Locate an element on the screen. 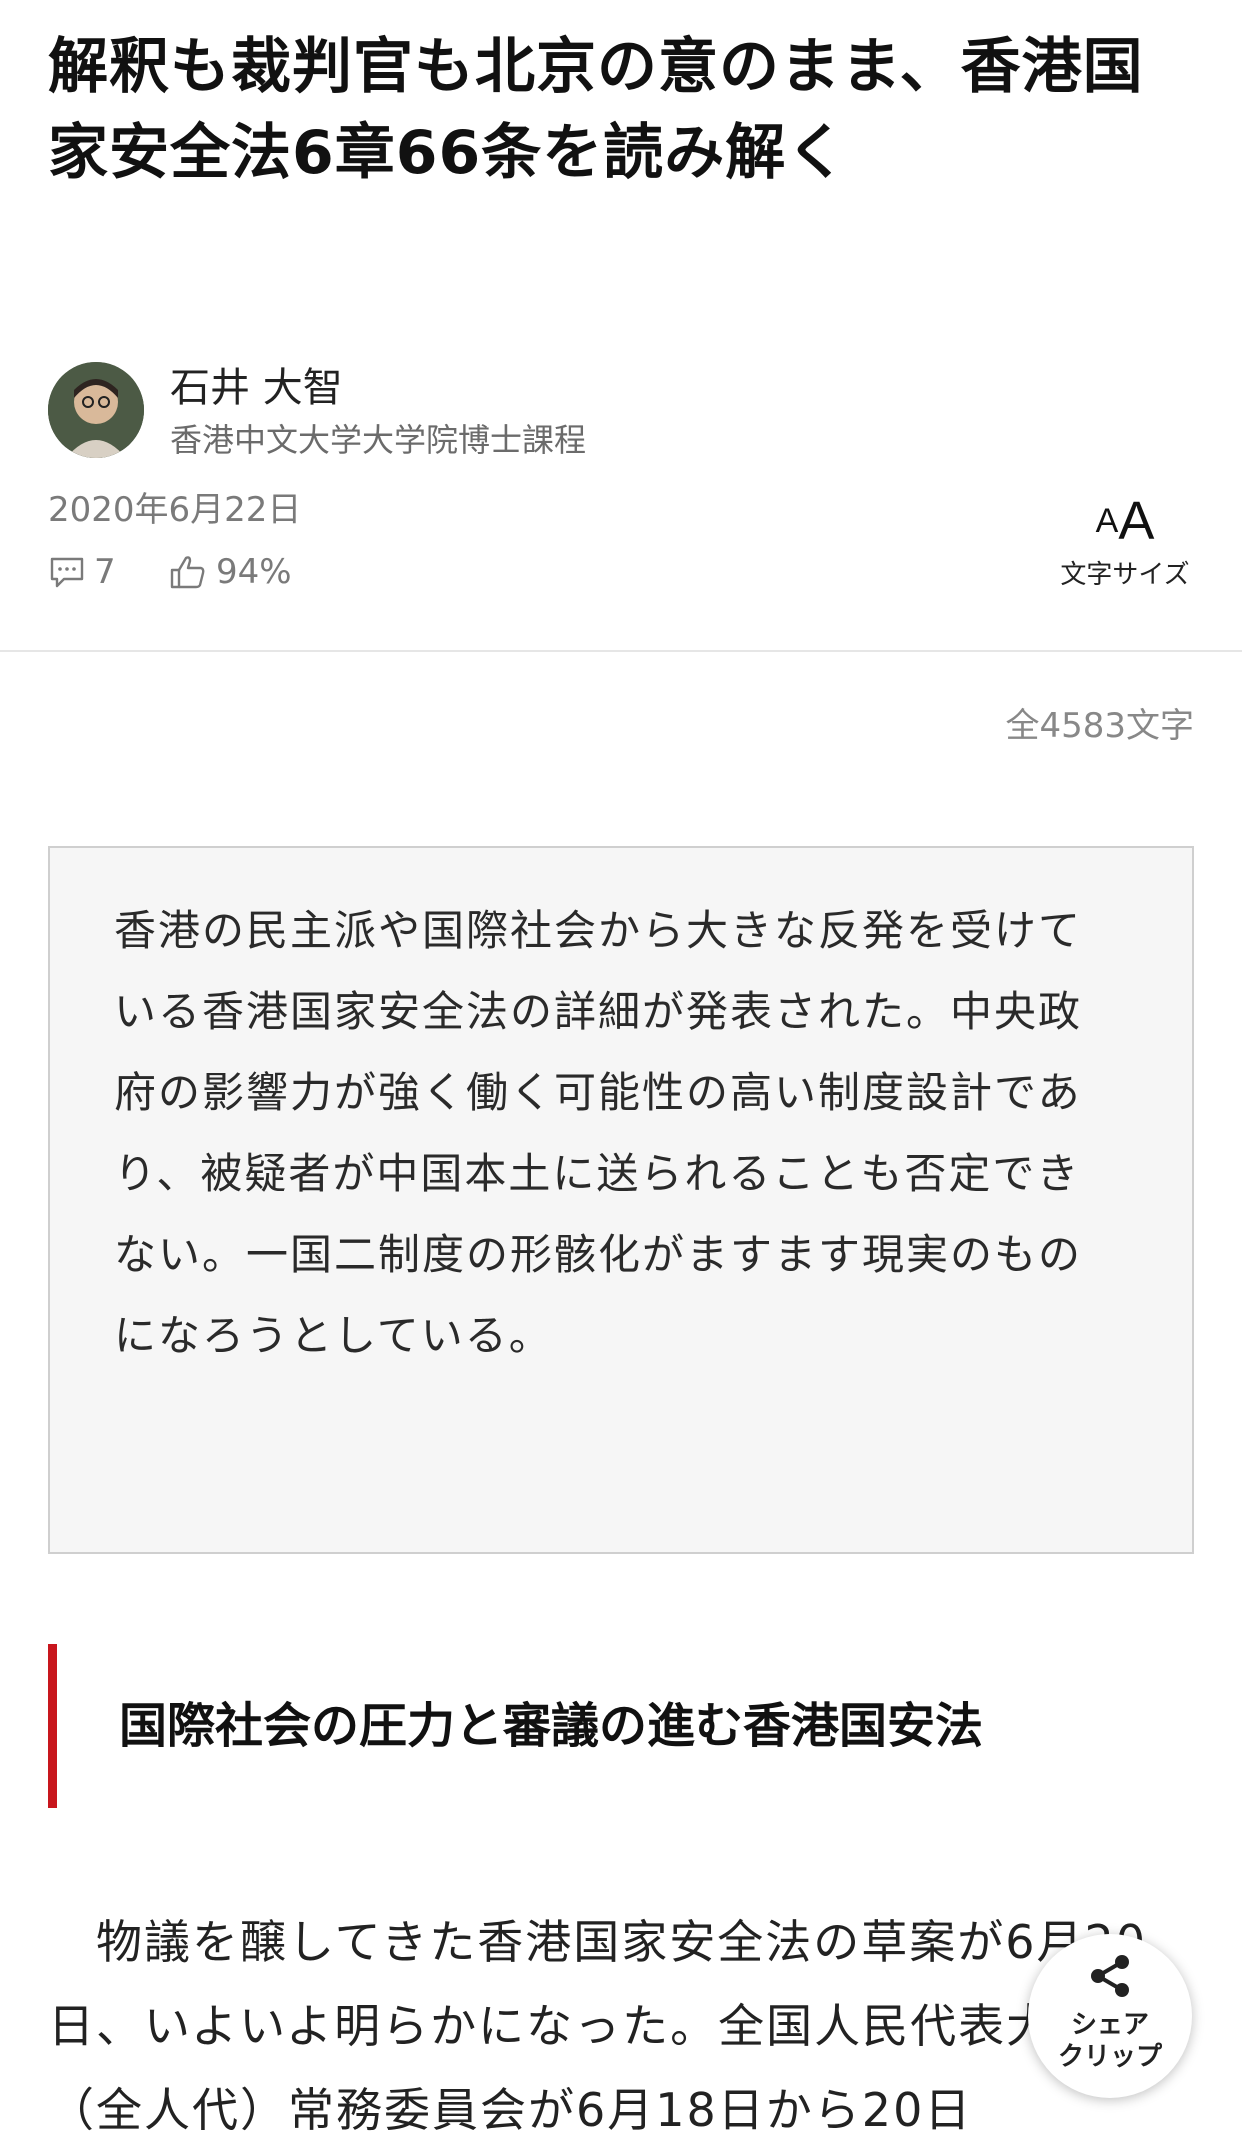 Image resolution: width=1242 pixels, height=2148 pixels. like-rate: 94% is located at coordinates (230, 572).